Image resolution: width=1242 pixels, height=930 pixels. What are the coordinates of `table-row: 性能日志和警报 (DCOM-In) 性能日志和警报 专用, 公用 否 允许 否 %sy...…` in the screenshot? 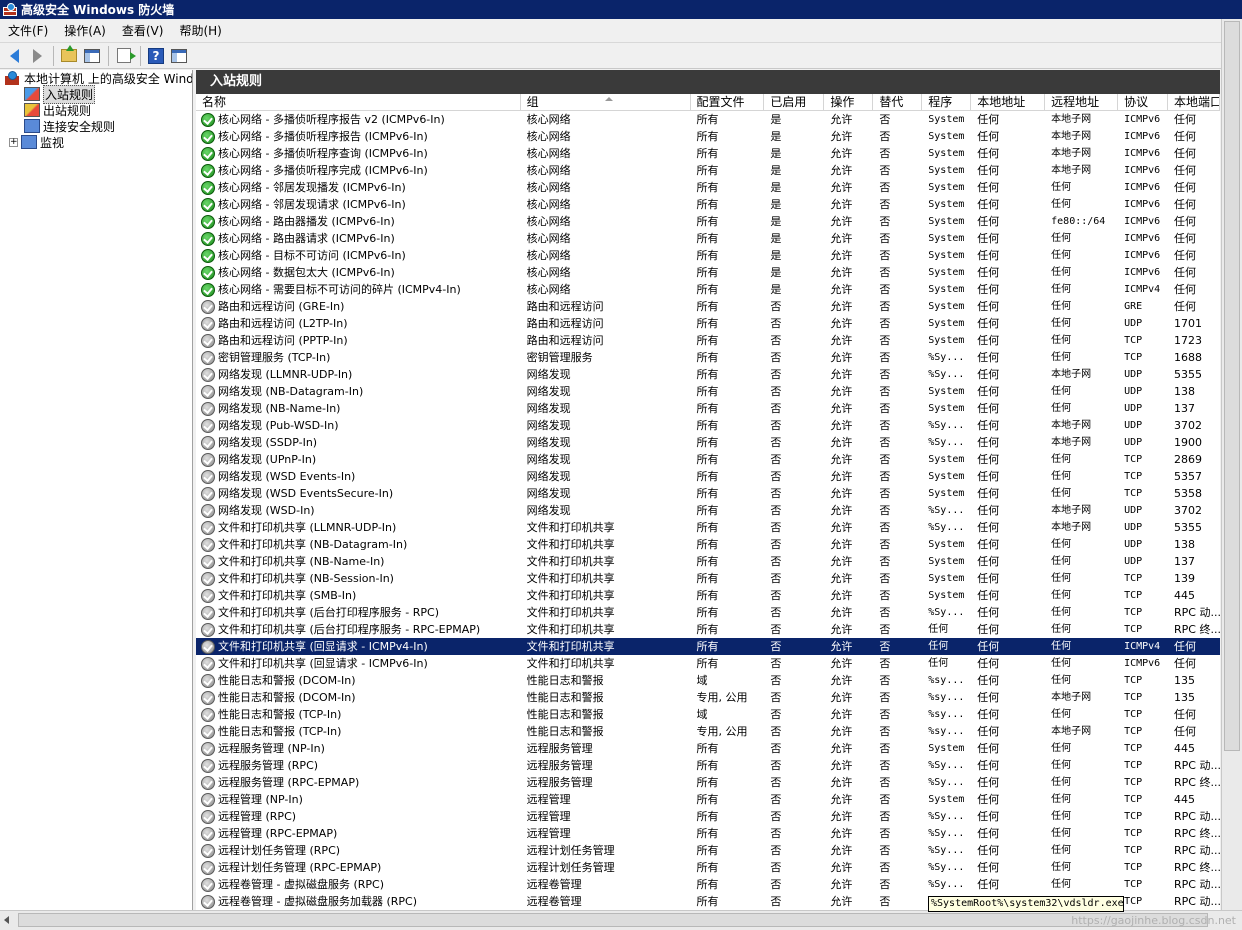 It's located at (708, 697).